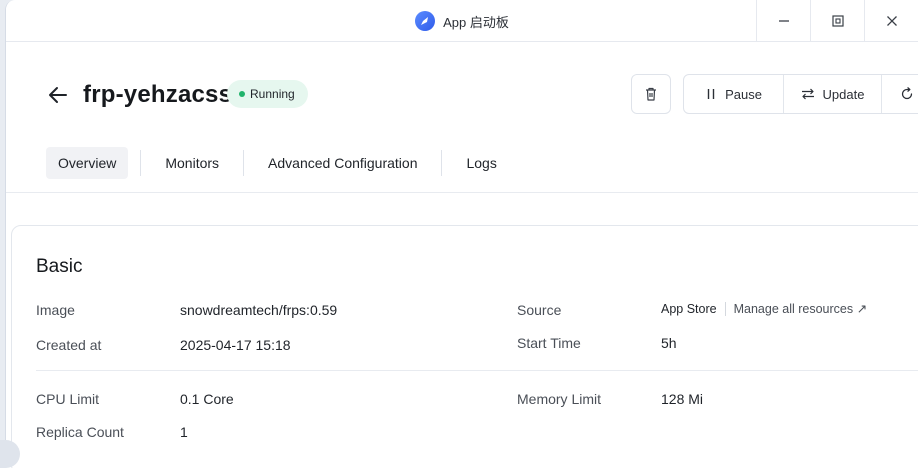 The width and height of the screenshot is (918, 468). Describe the element at coordinates (689, 308) in the screenshot. I see `source-value: App Store` at that location.